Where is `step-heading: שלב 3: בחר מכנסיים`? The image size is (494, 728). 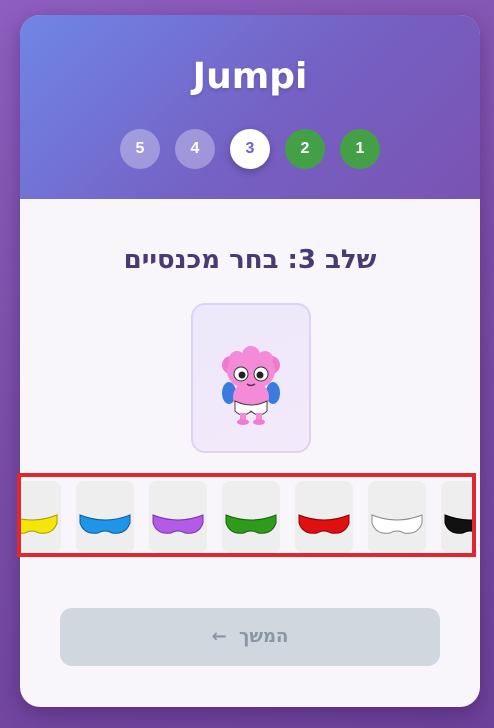 step-heading: שלב 3: בחר מכנסיים is located at coordinates (250, 260).